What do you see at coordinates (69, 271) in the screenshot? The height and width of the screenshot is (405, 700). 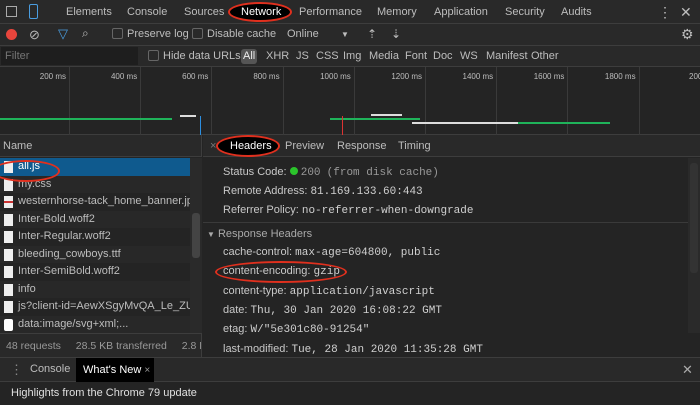 I see `request-name: Inter-SemiBold.woff2` at bounding box center [69, 271].